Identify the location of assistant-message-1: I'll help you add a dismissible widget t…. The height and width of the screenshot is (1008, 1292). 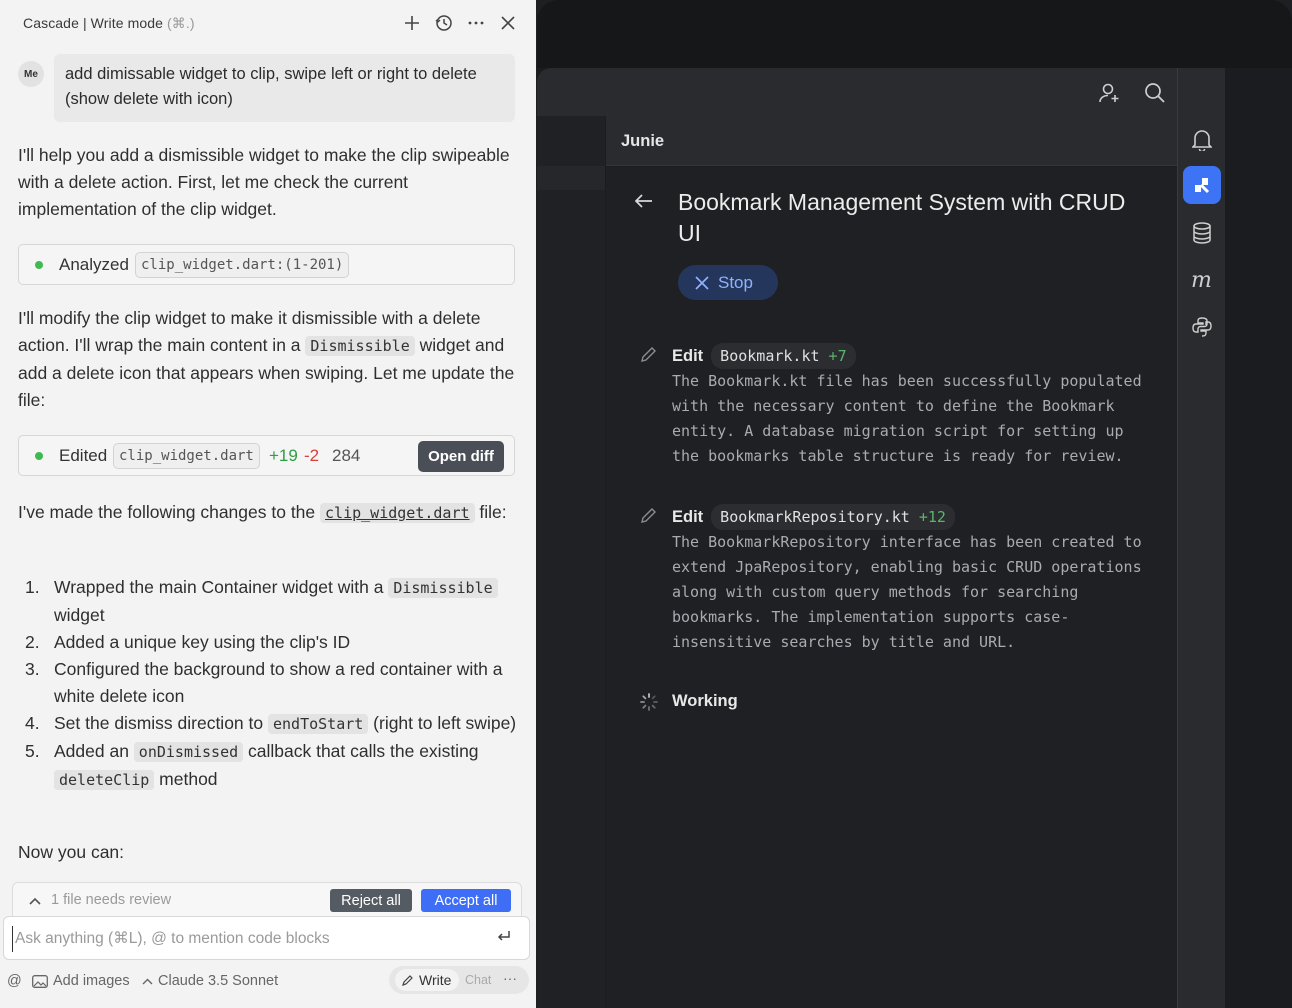
(264, 182).